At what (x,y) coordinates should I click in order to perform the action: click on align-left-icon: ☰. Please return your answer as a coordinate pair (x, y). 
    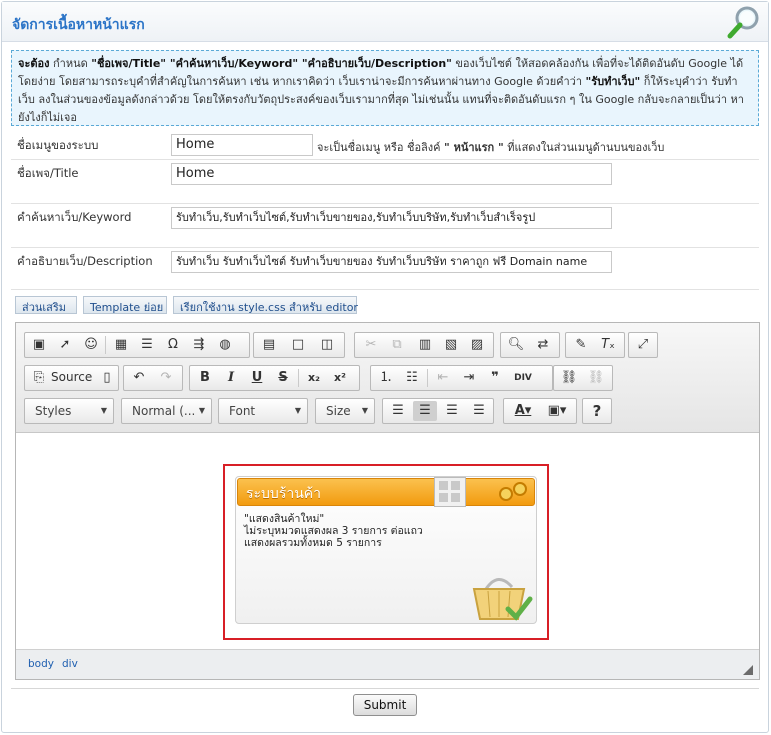
    Looking at the image, I should click on (398, 411).